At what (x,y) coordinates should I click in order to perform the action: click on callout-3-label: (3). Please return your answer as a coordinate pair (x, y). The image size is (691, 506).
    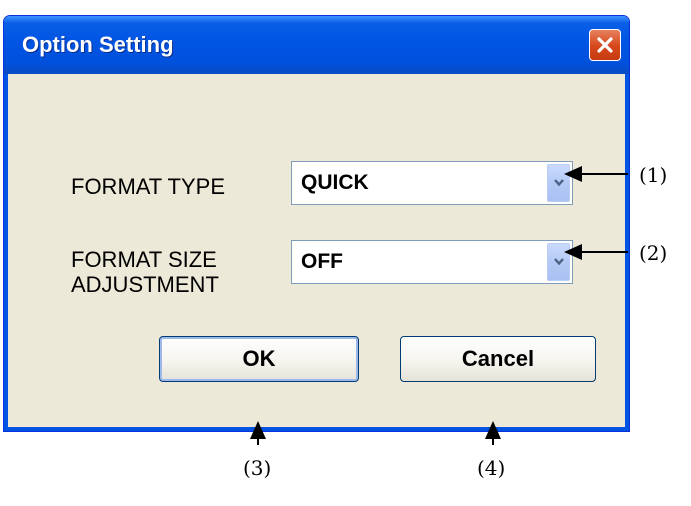
    Looking at the image, I should click on (257, 468).